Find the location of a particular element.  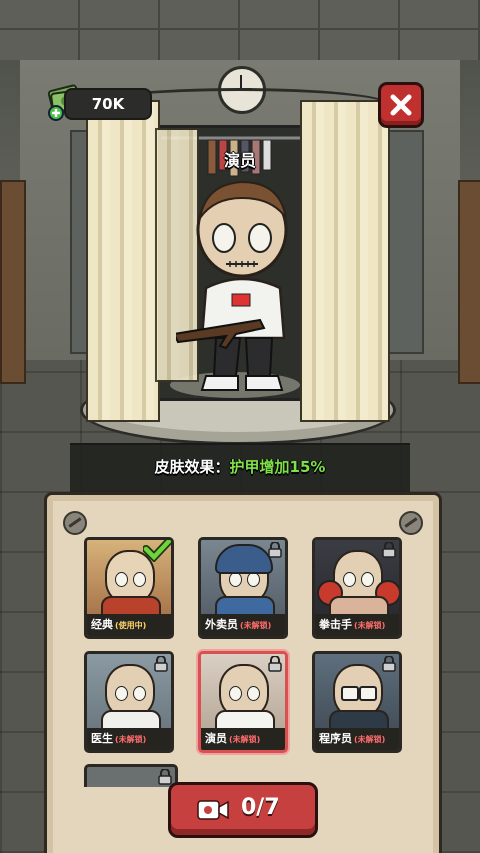

skin-card-label: 医生 (未解锁) is located at coordinates (129, 739).